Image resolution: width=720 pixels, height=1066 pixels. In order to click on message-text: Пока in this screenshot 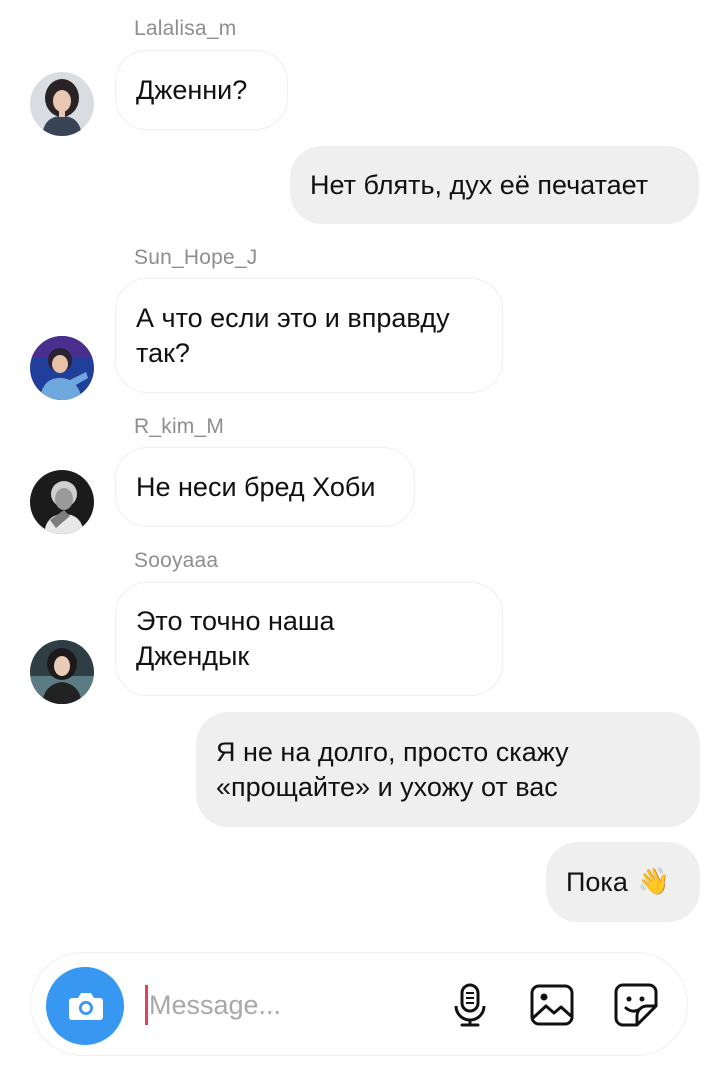, I will do `click(597, 881)`.